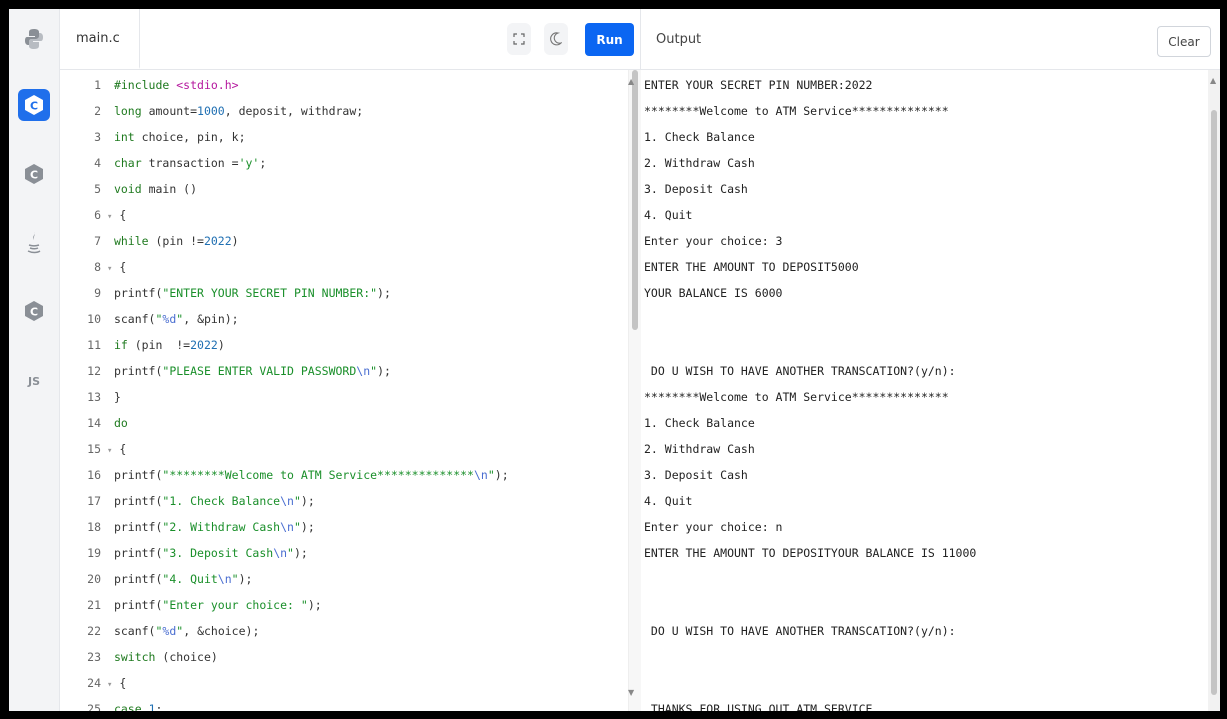 This screenshot has height=719, width=1227. Describe the element at coordinates (134, 241) in the screenshot. I see `code-token: while` at that location.